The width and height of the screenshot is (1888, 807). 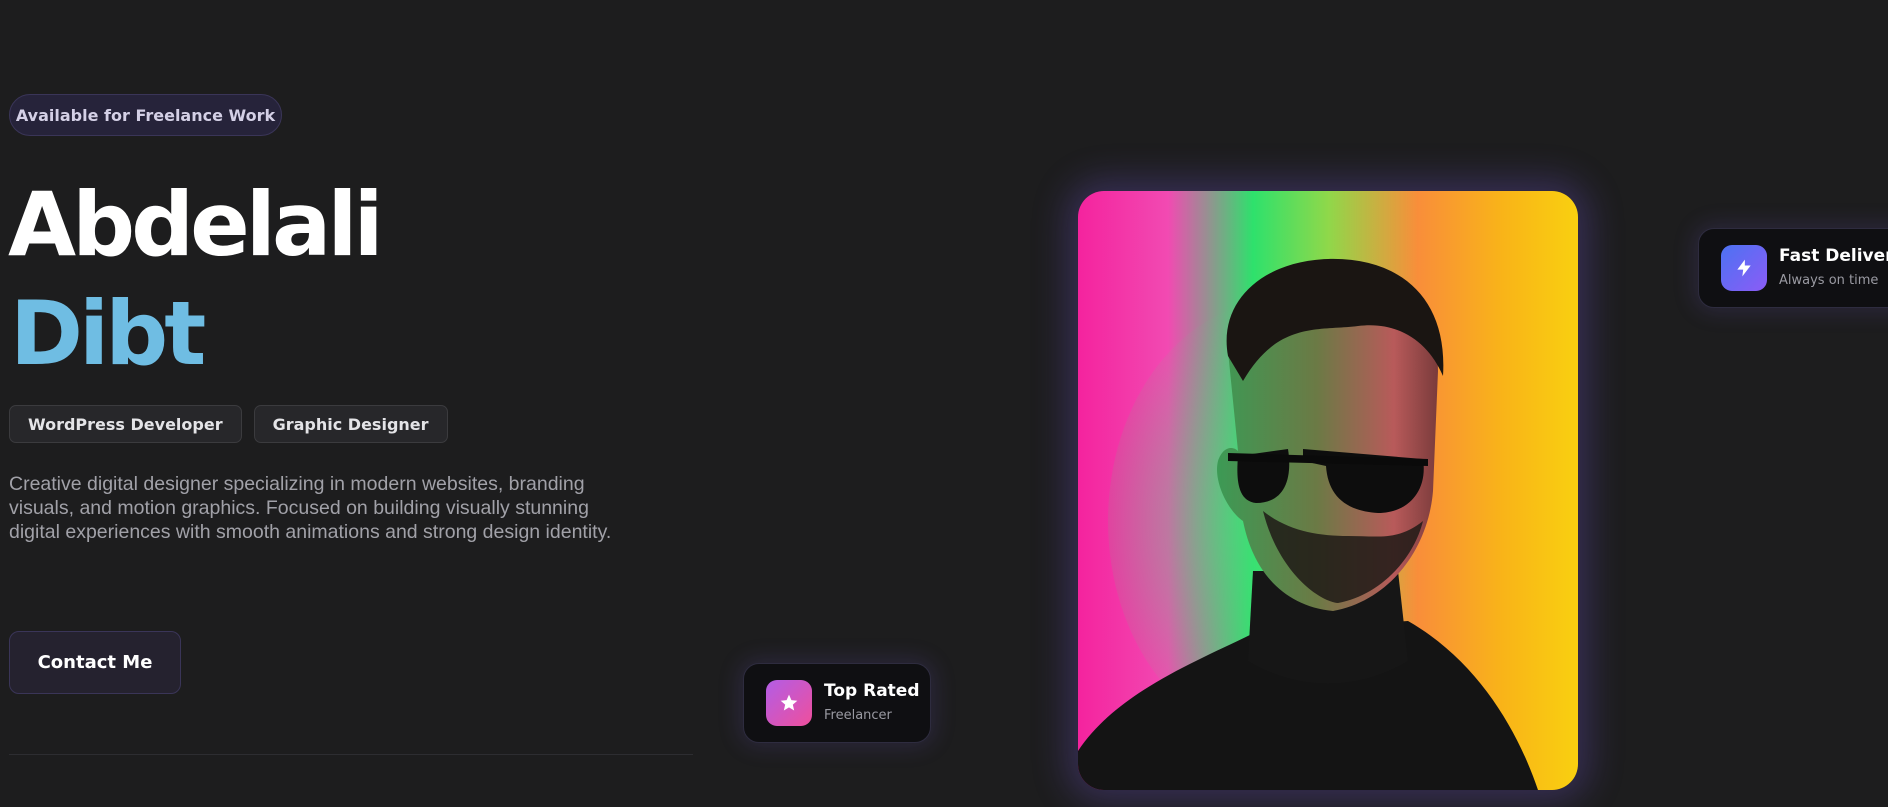 I want to click on fast-delivery-card: Fast Delivery Always on time, so click(x=1793, y=268).